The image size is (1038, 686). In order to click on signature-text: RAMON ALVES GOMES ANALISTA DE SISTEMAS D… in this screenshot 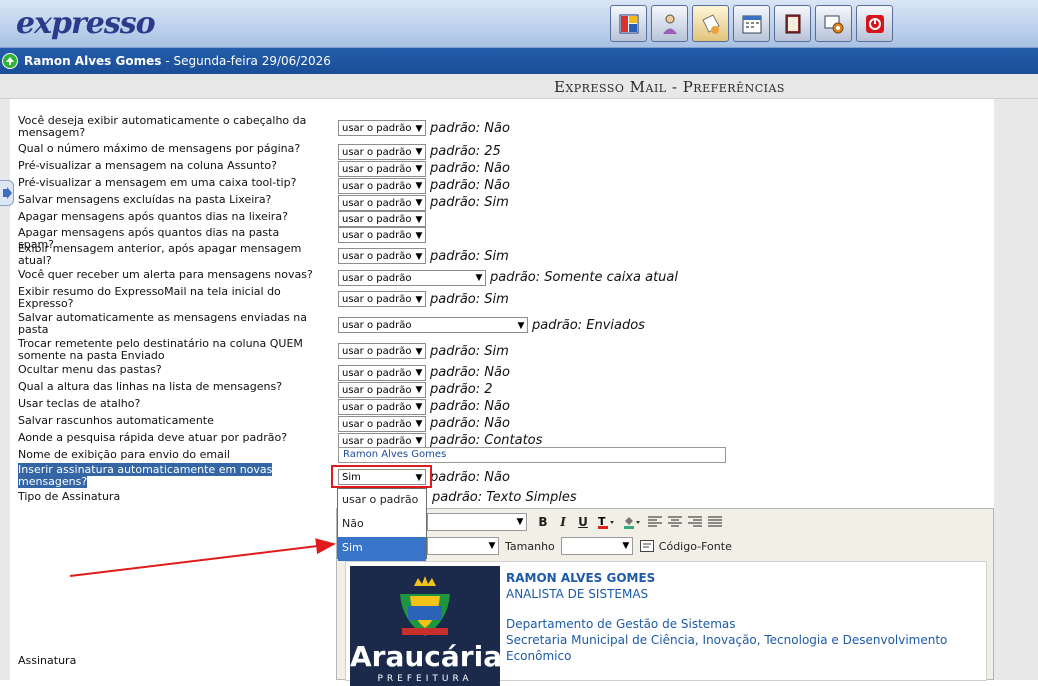, I will do `click(726, 617)`.